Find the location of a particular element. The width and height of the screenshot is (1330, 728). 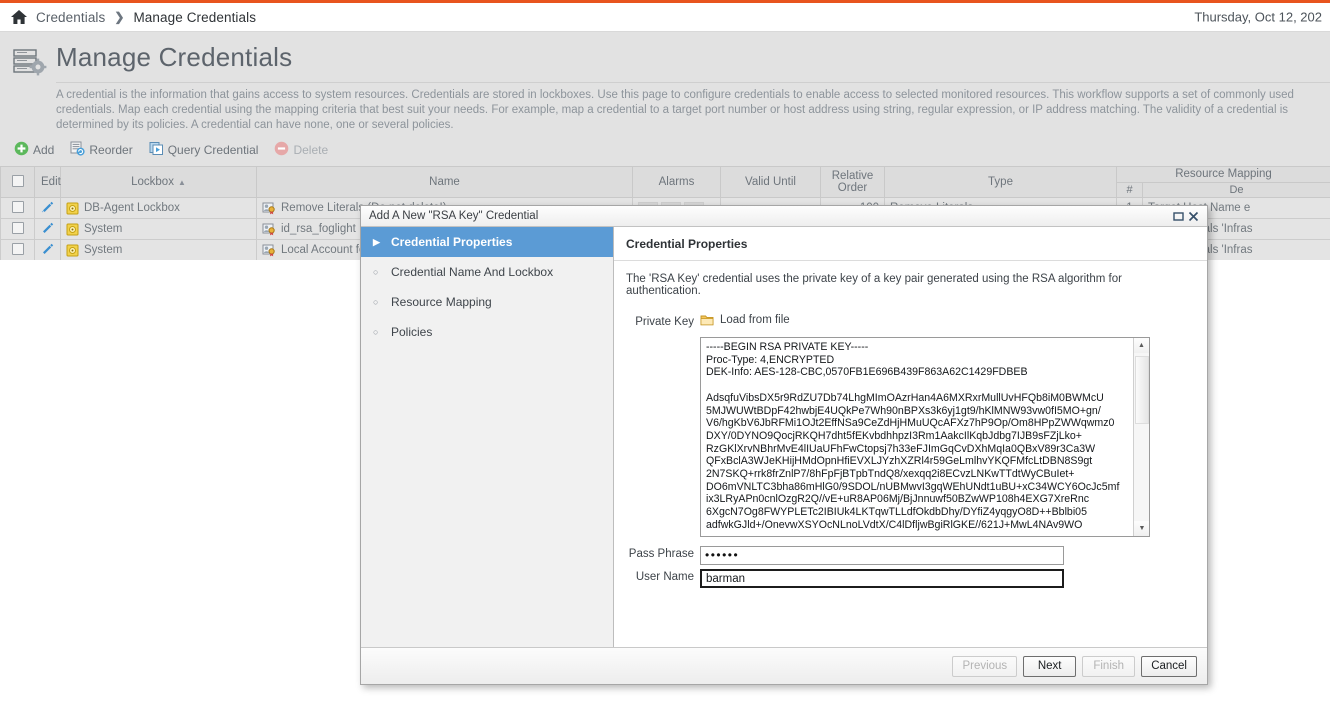

add-button: Add is located at coordinates (34, 150).